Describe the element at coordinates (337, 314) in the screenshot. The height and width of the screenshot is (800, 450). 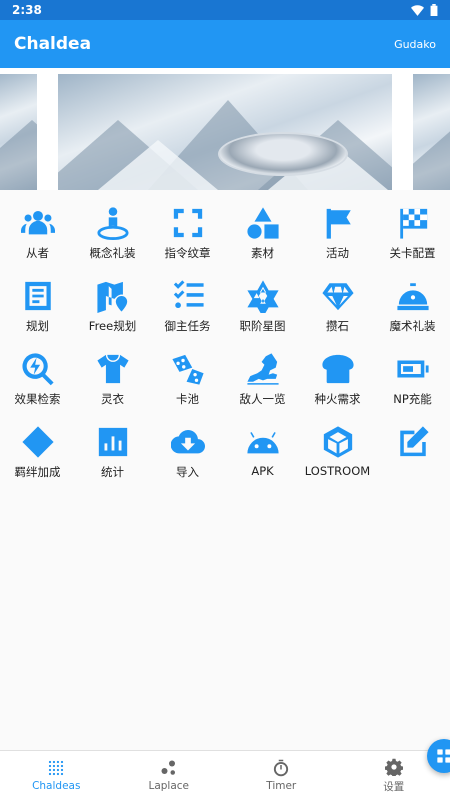
I see `grid-item-saint-quartz: 攒石` at that location.